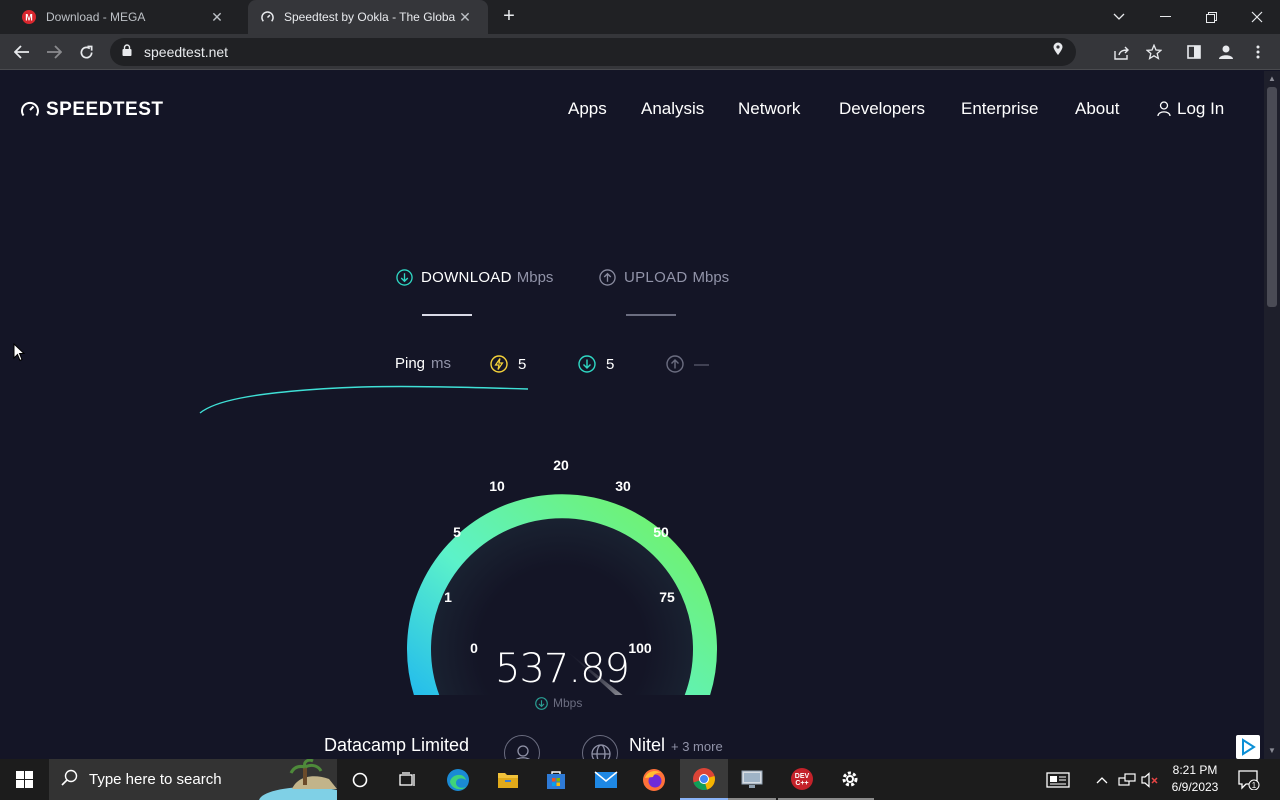 The width and height of the screenshot is (1280, 800). What do you see at coordinates (802, 776) in the screenshot?
I see `svg-text: DEV` at bounding box center [802, 776].